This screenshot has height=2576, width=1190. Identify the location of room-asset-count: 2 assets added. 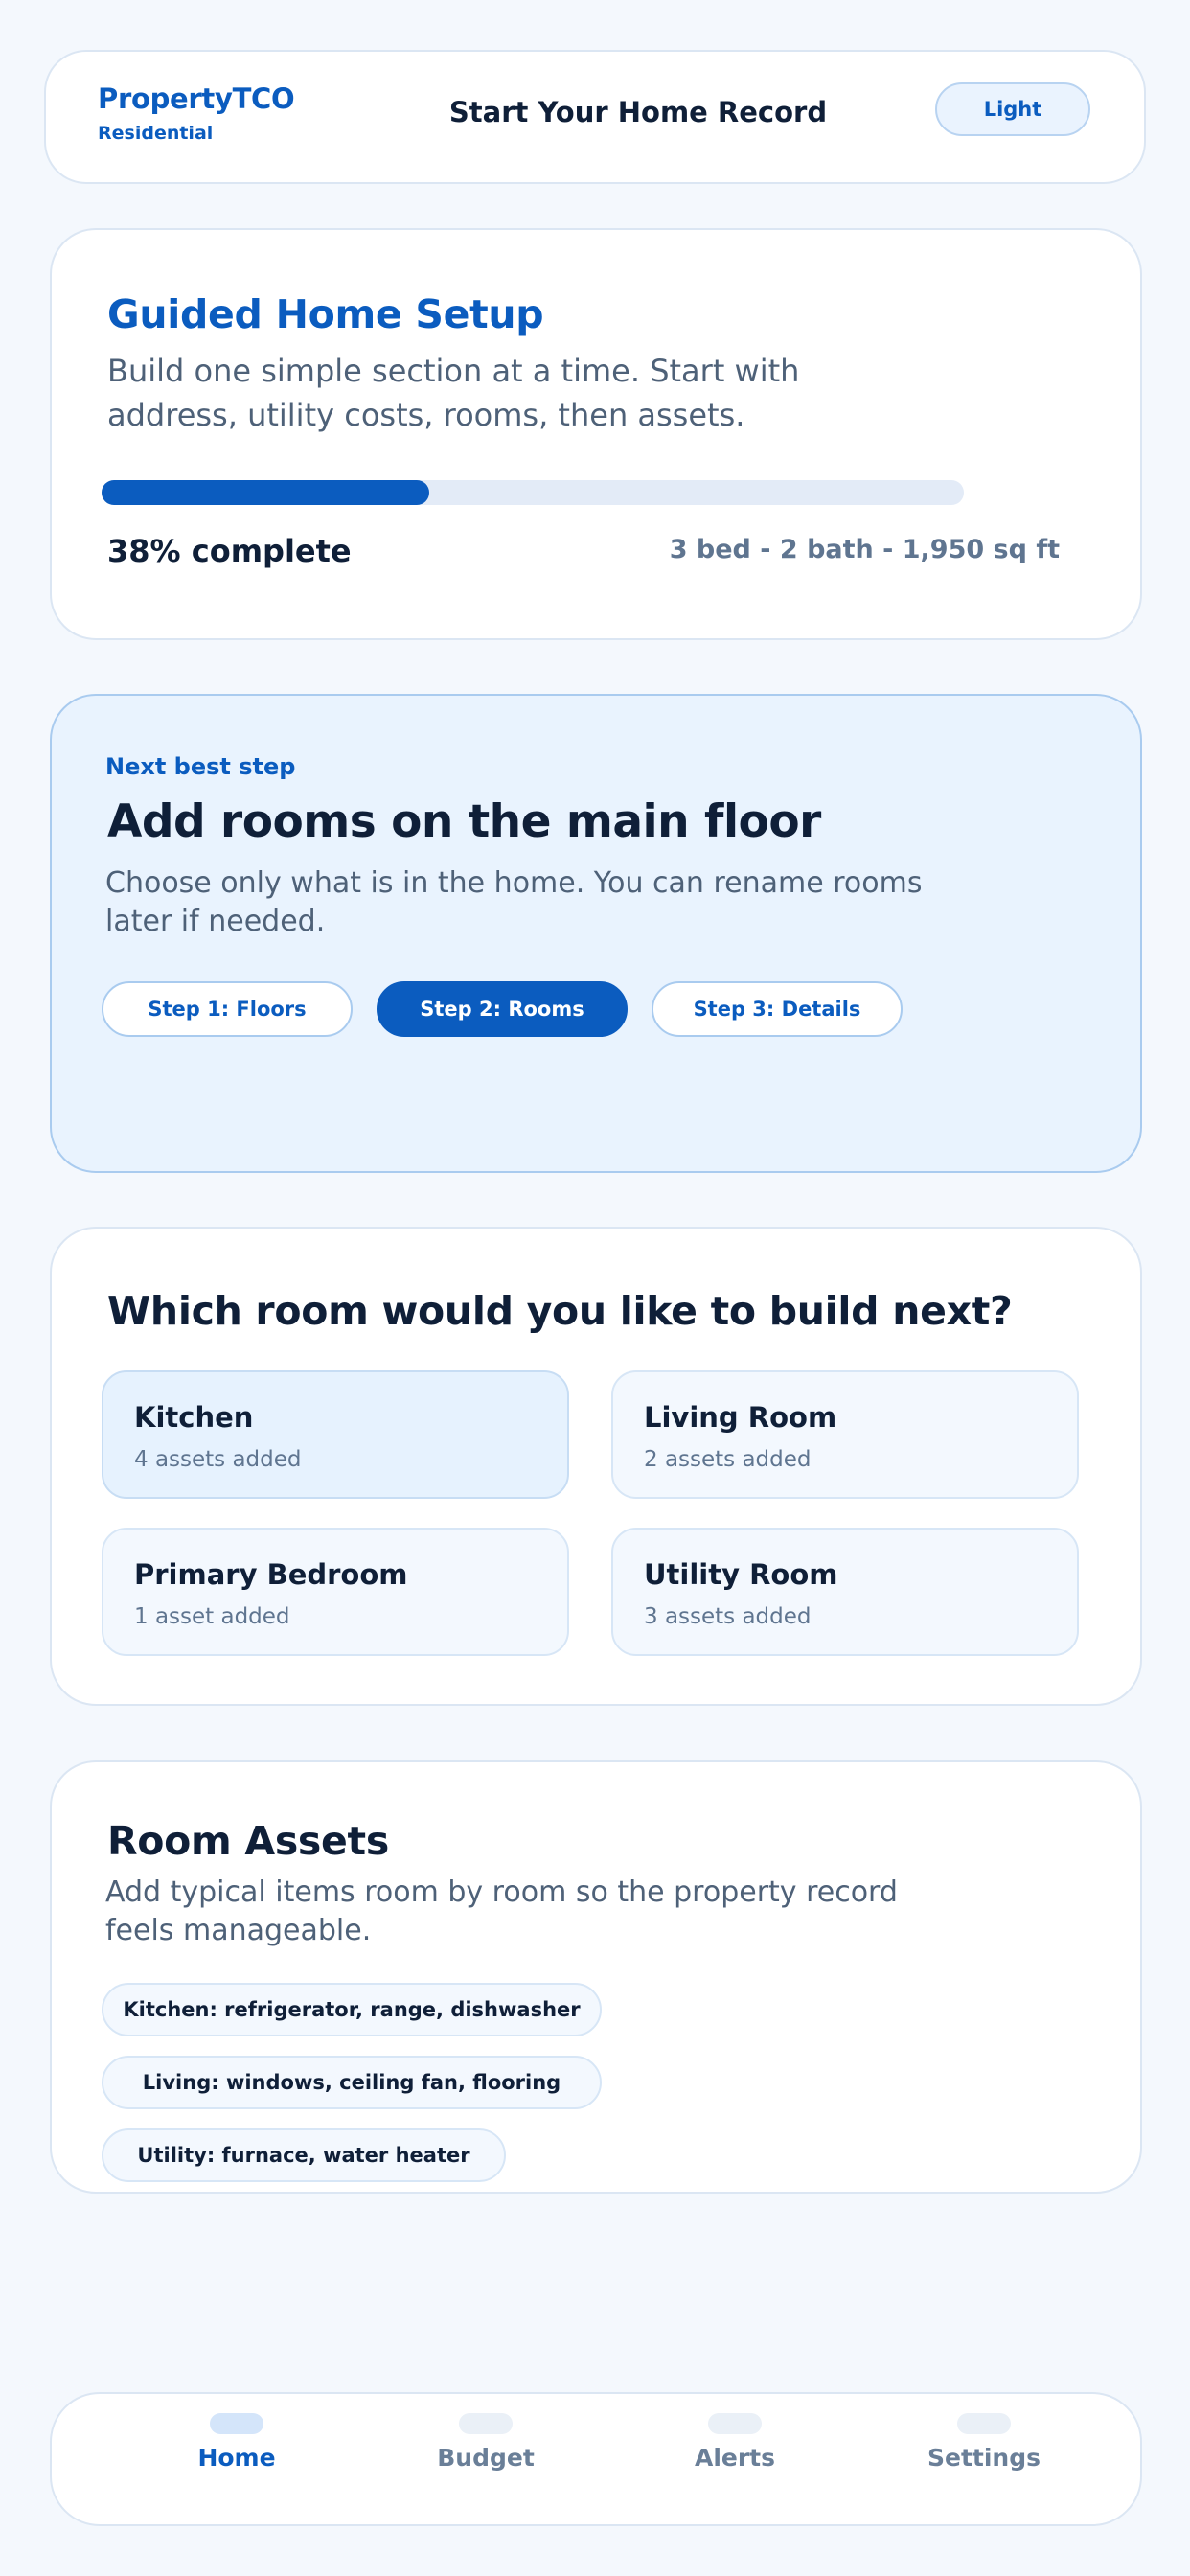
(728, 1459).